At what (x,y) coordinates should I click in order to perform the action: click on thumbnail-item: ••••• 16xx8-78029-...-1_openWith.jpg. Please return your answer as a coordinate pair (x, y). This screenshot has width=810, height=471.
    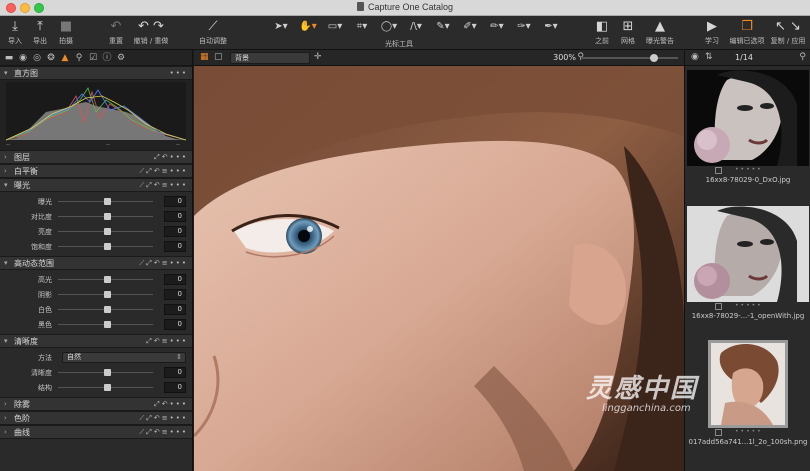
    Looking at the image, I should click on (748, 263).